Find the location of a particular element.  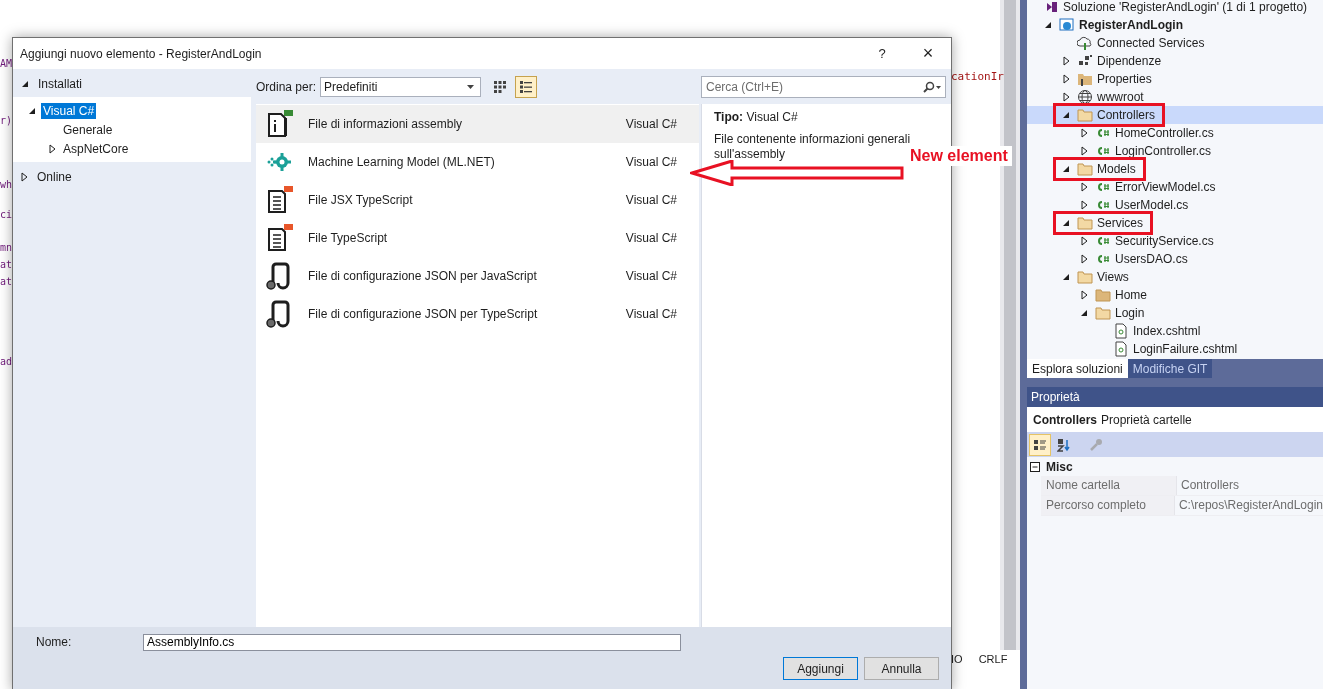

tree-item: LoginFailure.cshtml is located at coordinates (1175, 349).